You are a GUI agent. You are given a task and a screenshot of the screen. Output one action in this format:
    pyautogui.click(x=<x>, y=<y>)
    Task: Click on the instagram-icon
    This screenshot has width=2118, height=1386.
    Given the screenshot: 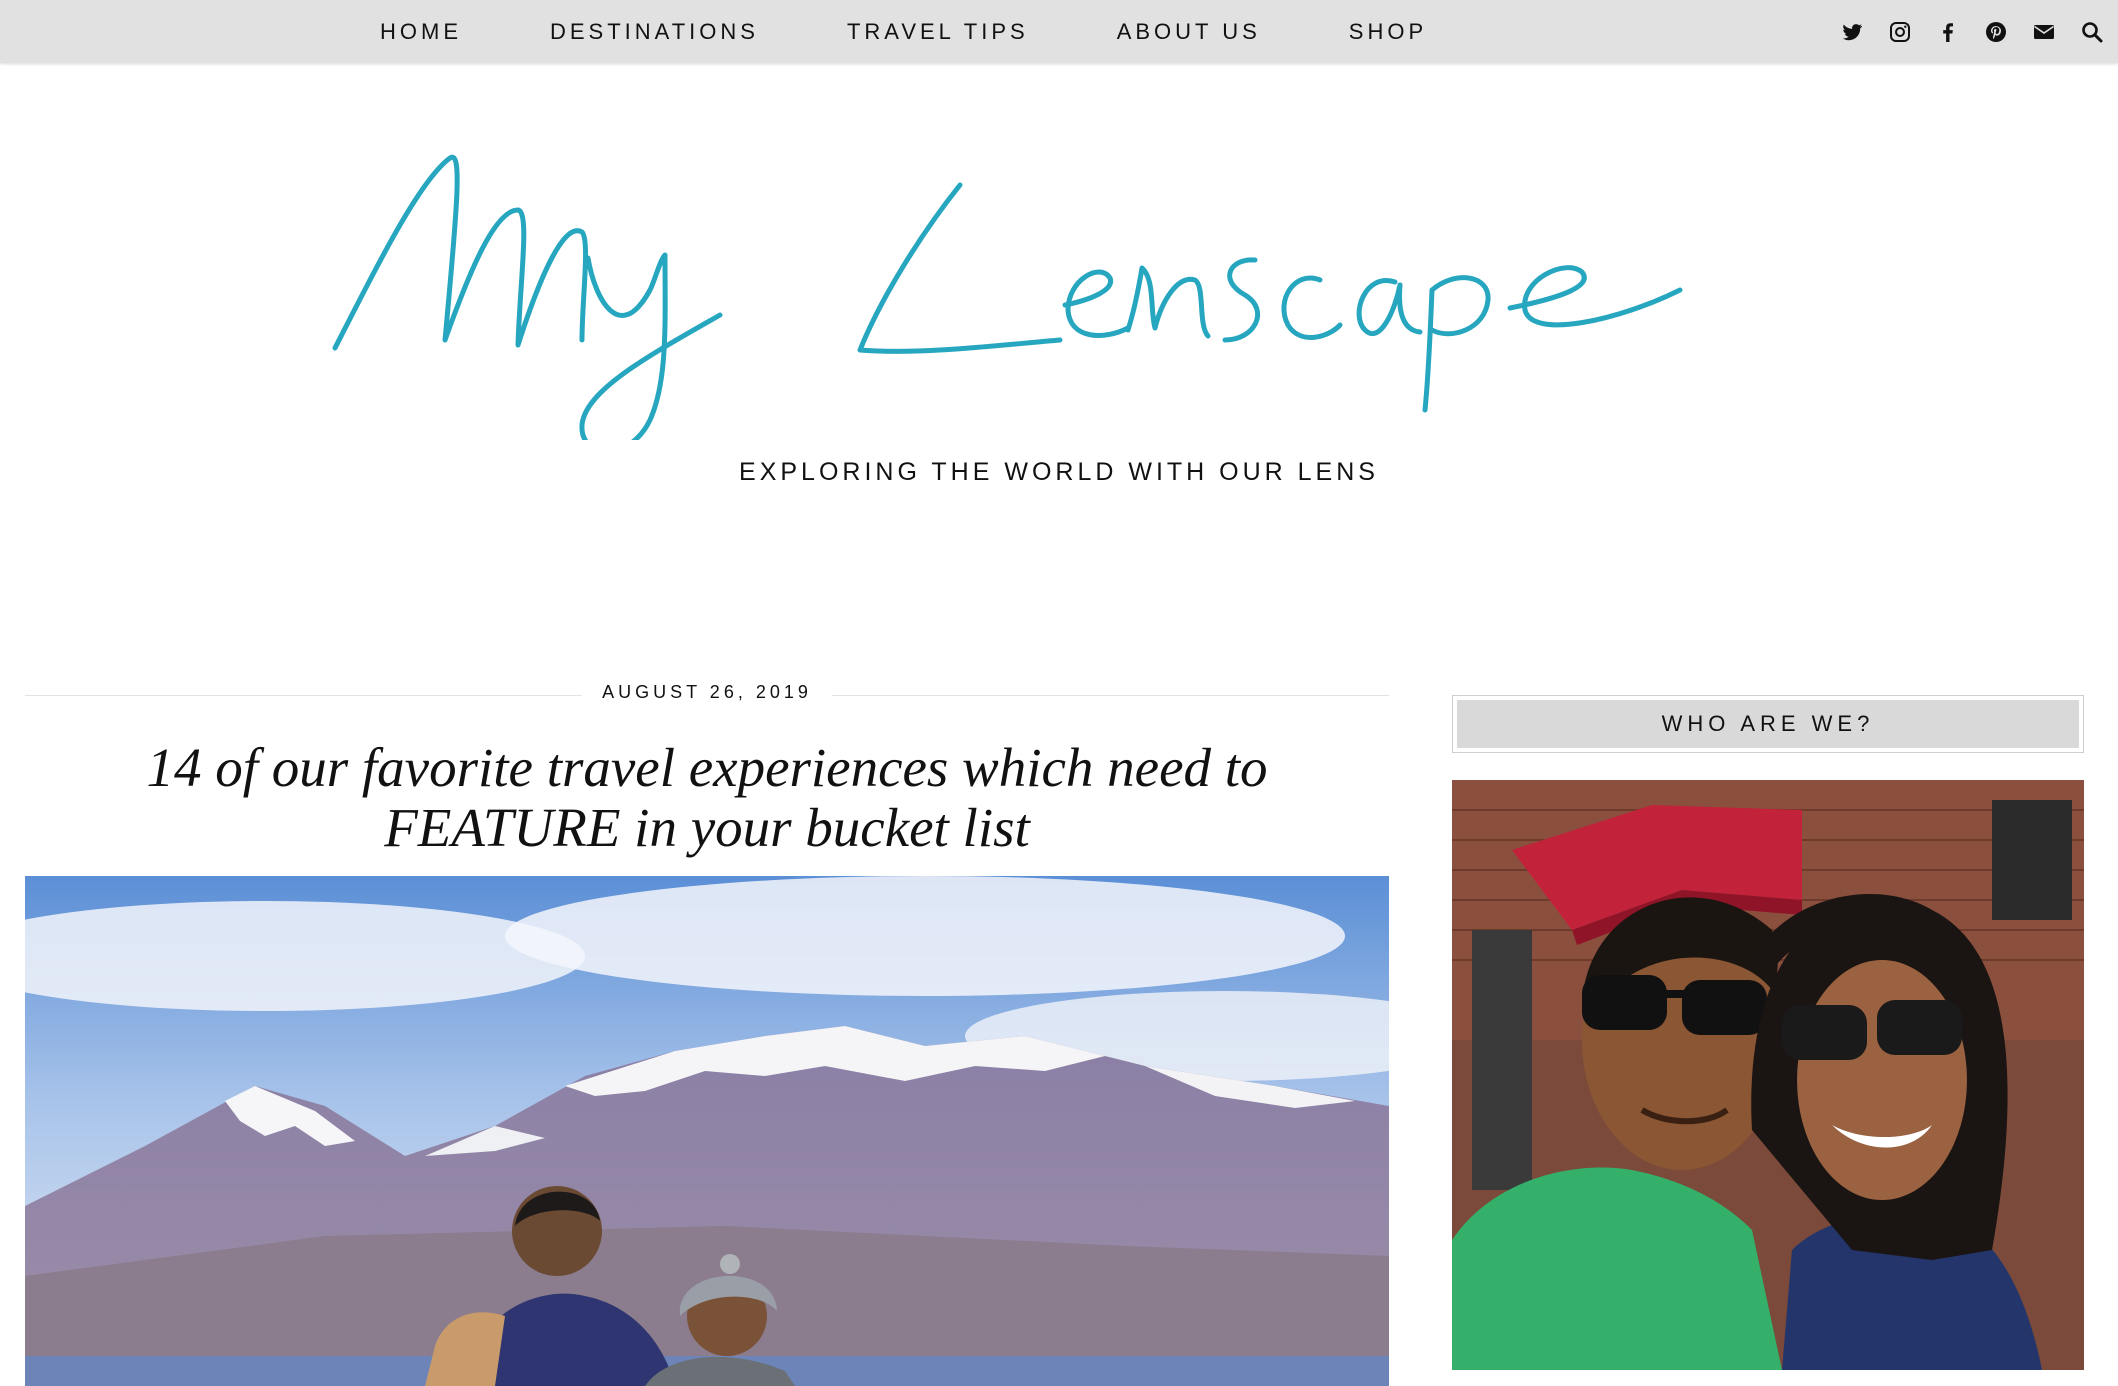 What is the action you would take?
    pyautogui.click(x=1900, y=32)
    